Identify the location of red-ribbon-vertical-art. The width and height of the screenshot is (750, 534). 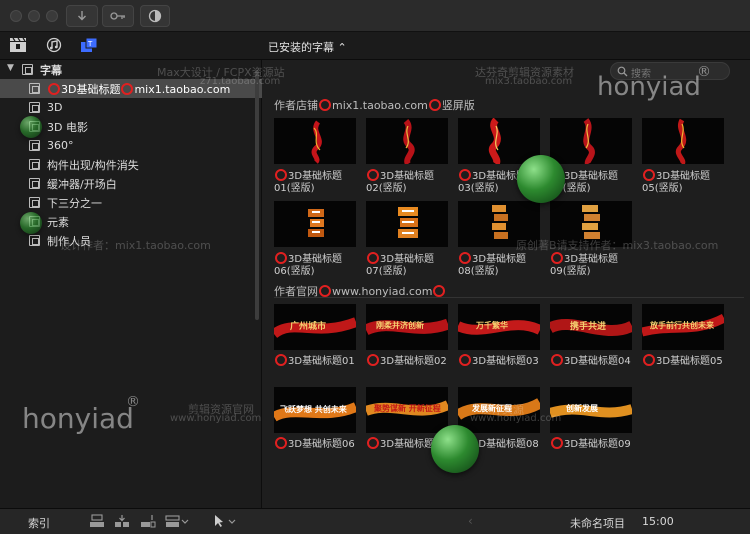
(589, 141).